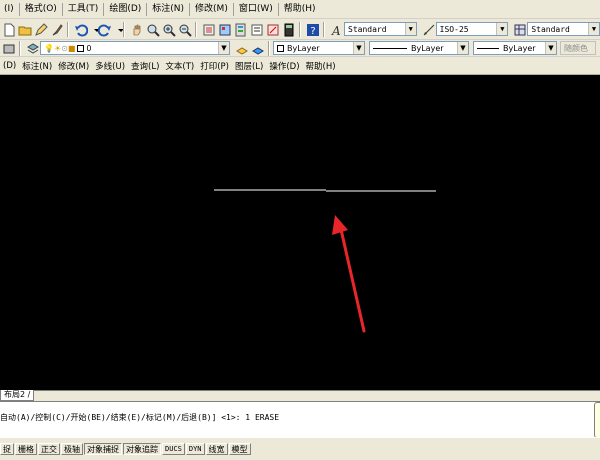 Image resolution: width=600 pixels, height=460 pixels. Describe the element at coordinates (7, 449) in the screenshot. I see `snap-toggle: 捉` at that location.